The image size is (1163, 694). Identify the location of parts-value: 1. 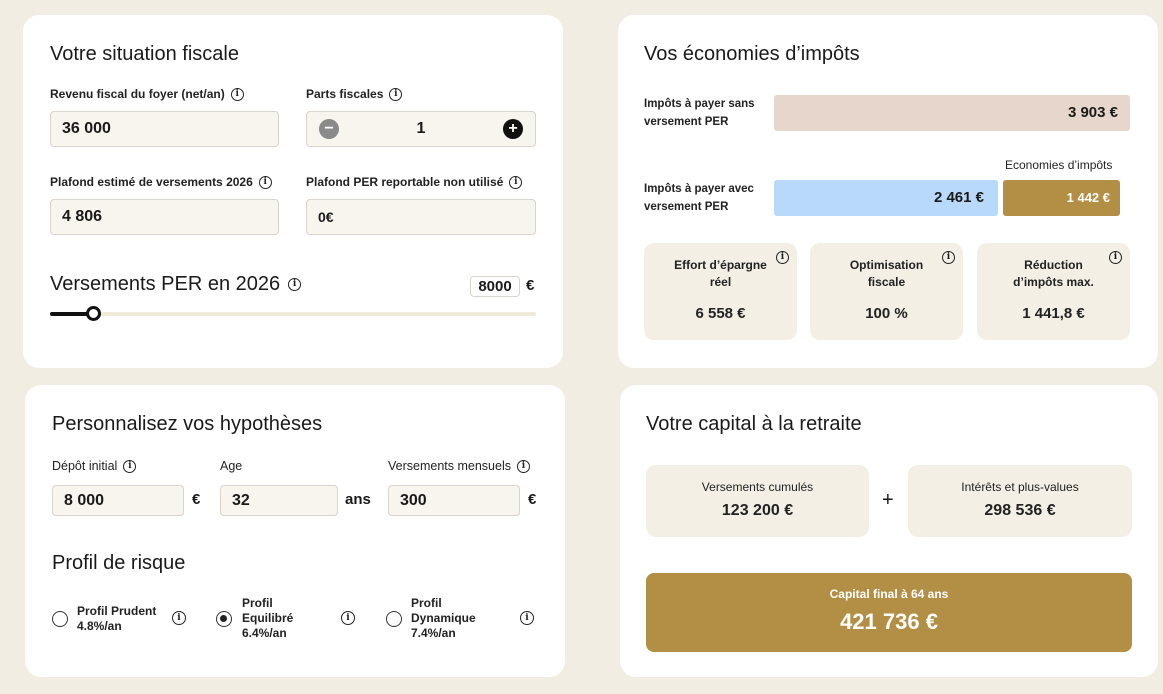
(421, 128).